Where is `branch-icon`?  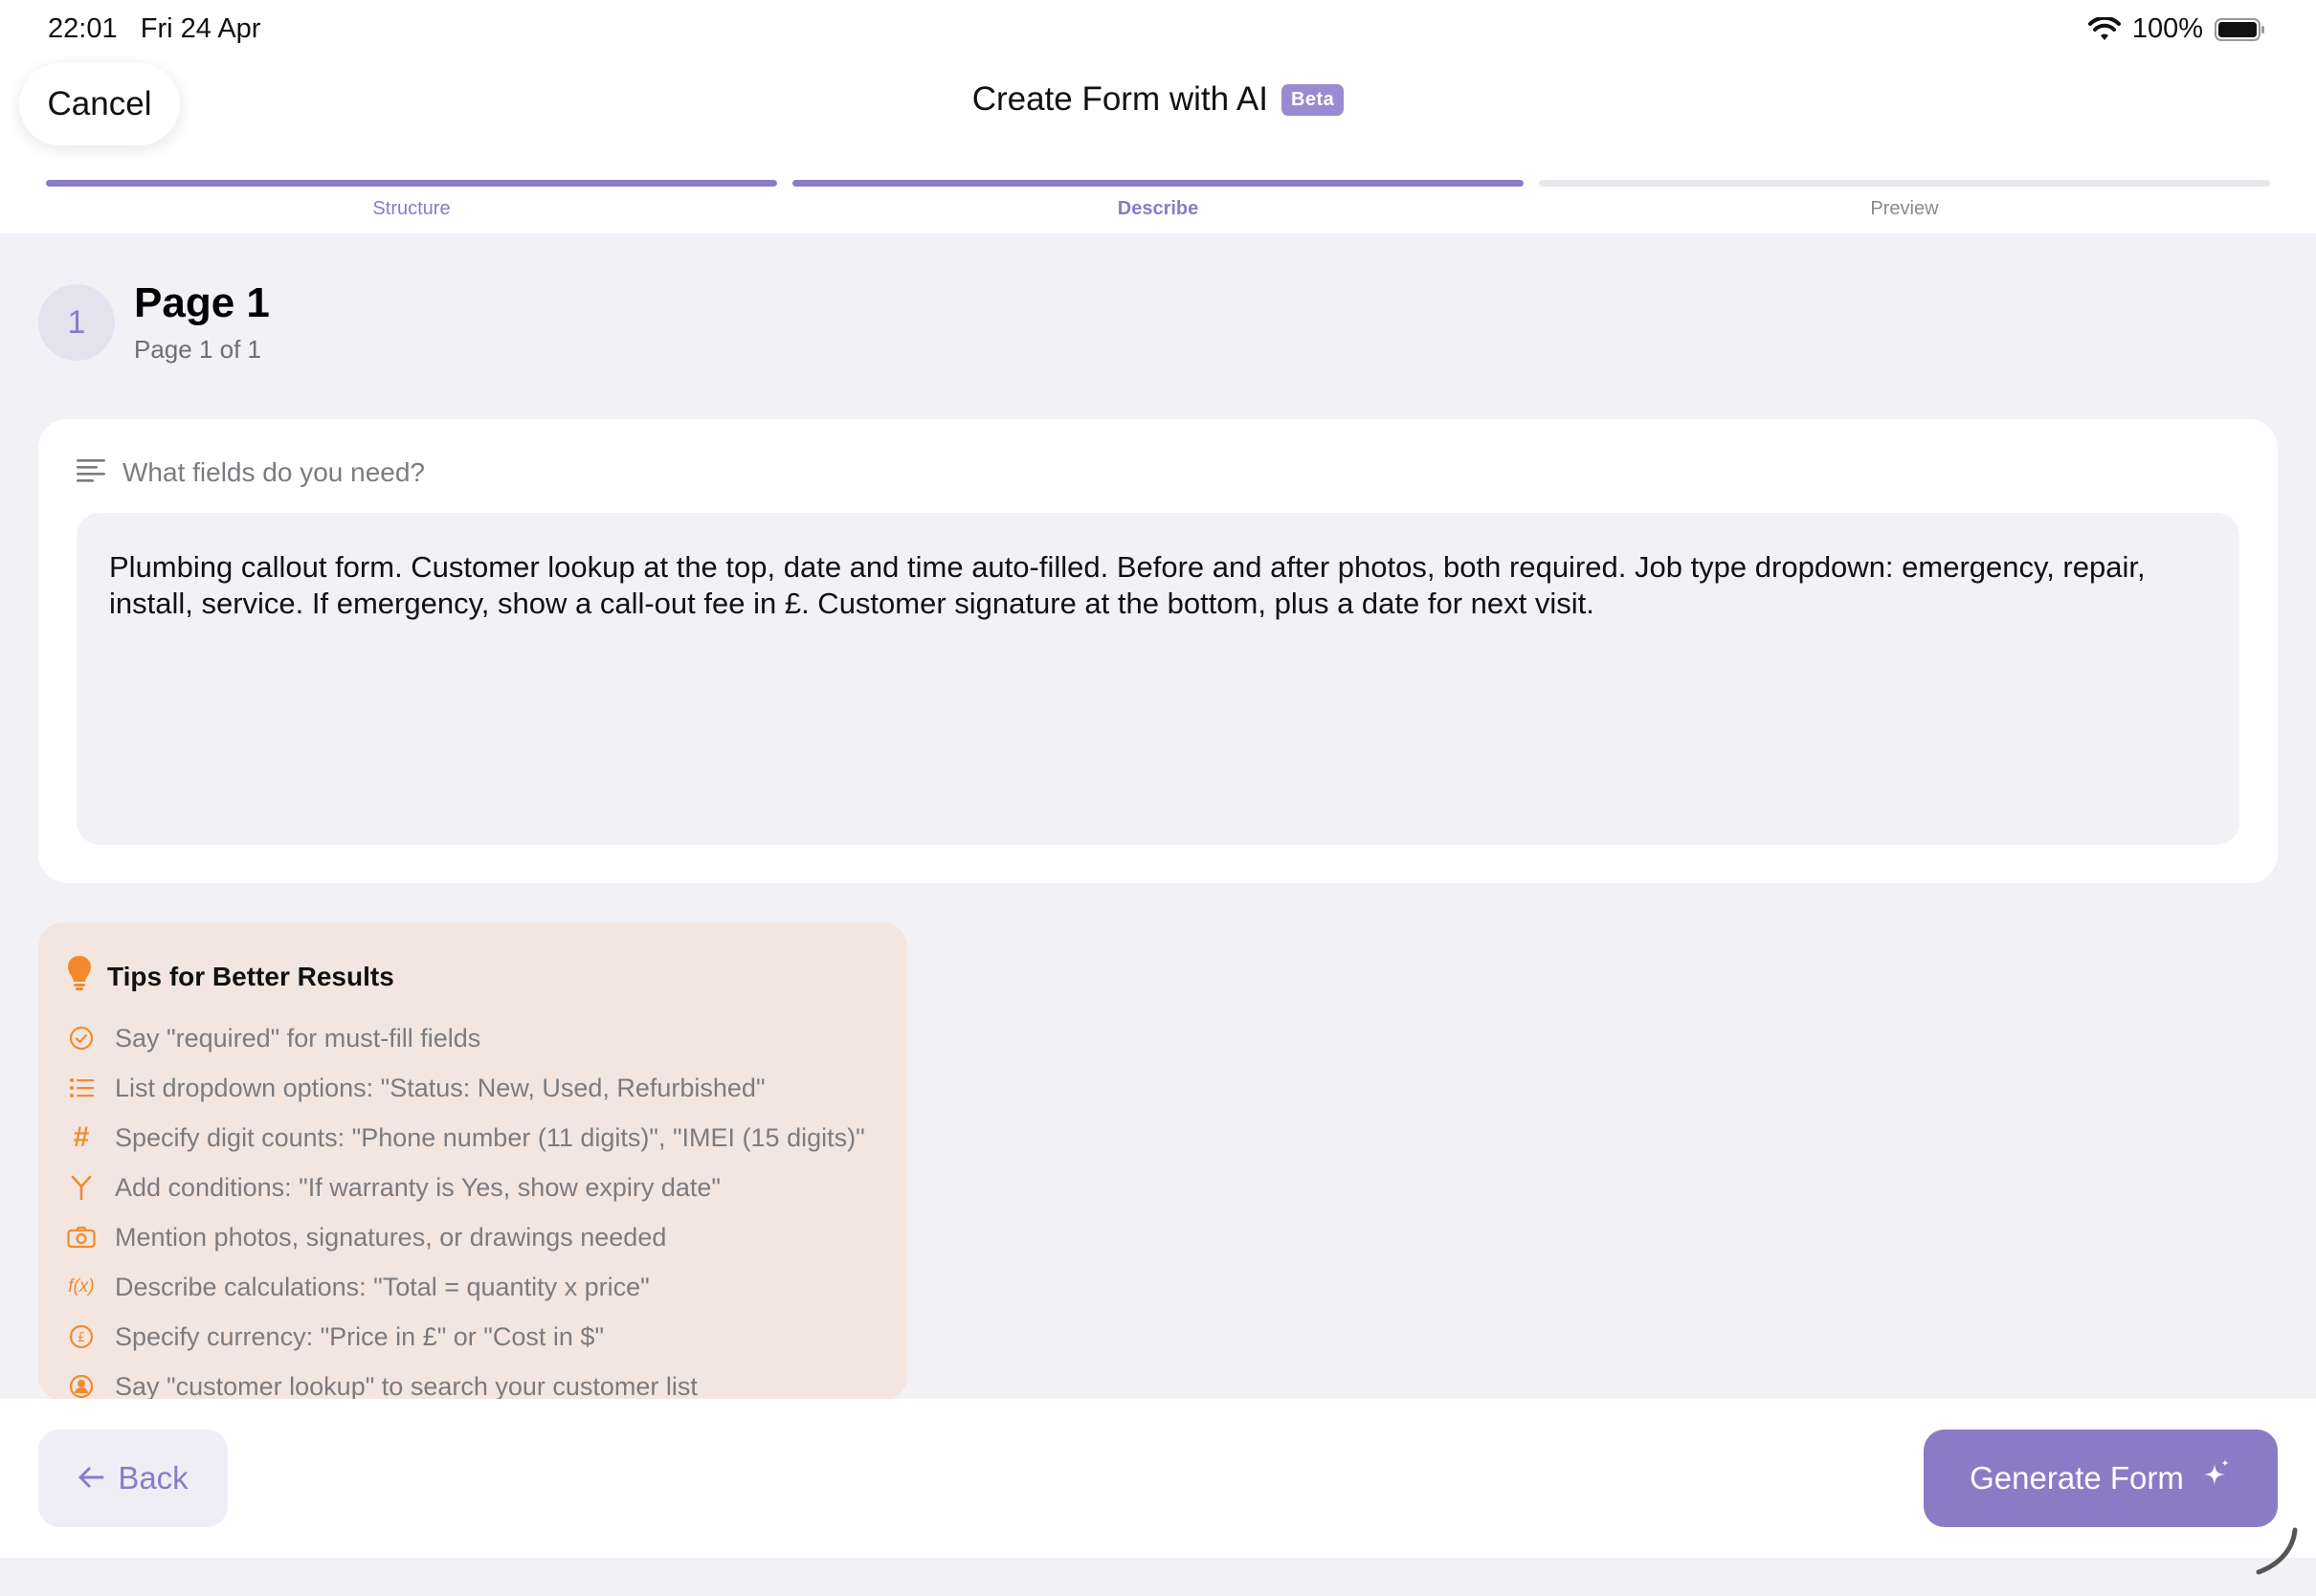
branch-icon is located at coordinates (81, 1188).